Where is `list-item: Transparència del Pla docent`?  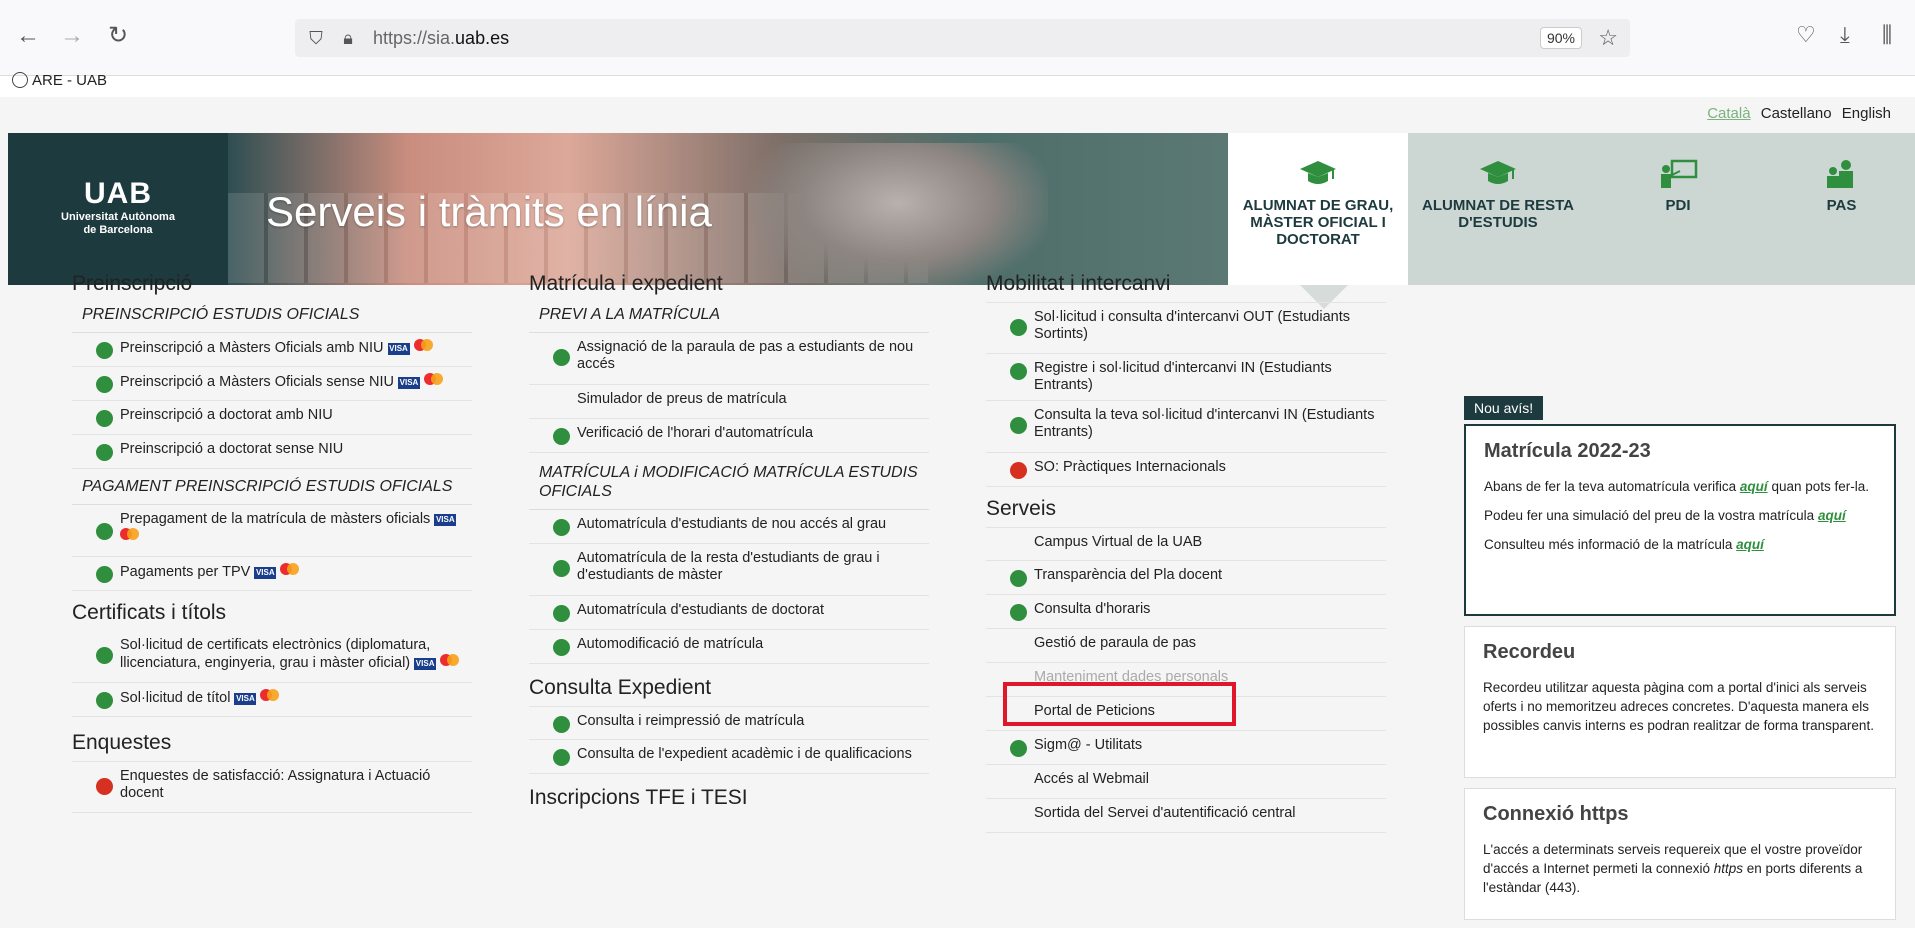 list-item: Transparència del Pla docent is located at coordinates (1186, 578).